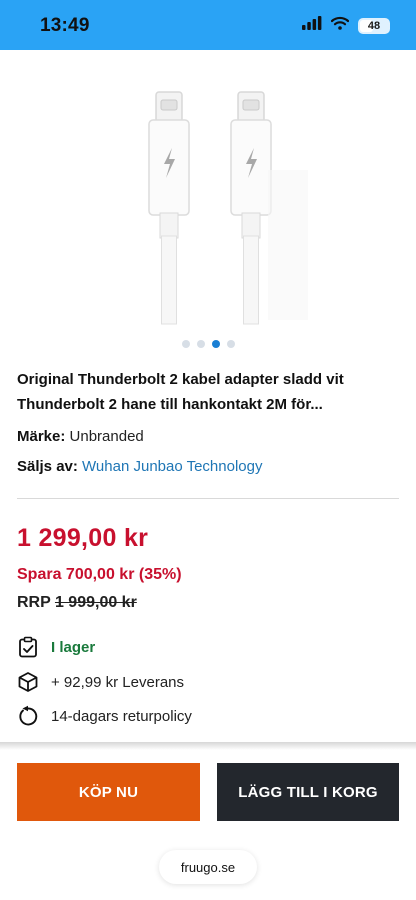 The image size is (416, 900). I want to click on gallery-dots, so click(208, 344).